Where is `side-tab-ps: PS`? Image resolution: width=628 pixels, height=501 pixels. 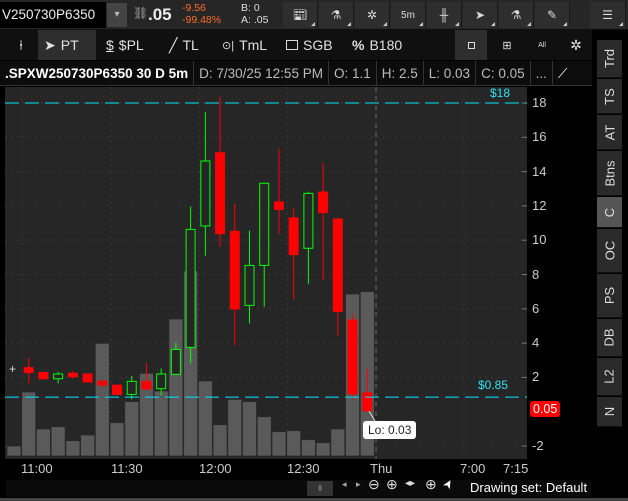 side-tab-ps: PS is located at coordinates (609, 296).